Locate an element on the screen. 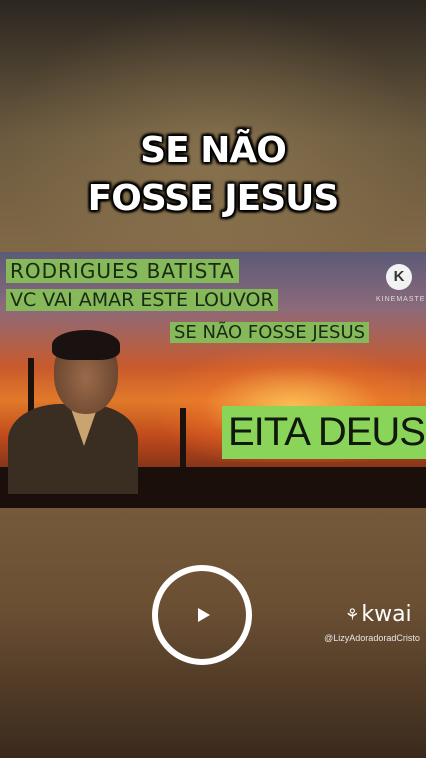 This screenshot has height=758, width=426. play-icon is located at coordinates (204, 615).